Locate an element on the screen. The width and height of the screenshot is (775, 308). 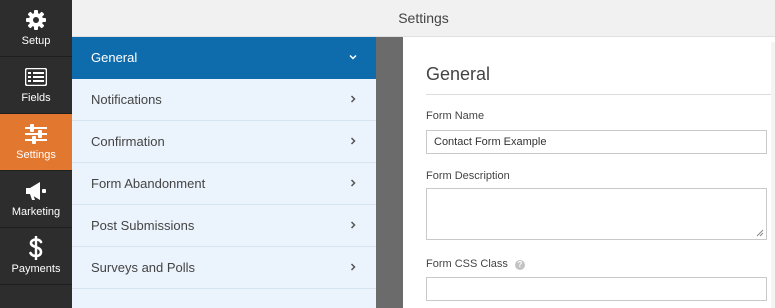
page-title: Settings is located at coordinates (423, 18).